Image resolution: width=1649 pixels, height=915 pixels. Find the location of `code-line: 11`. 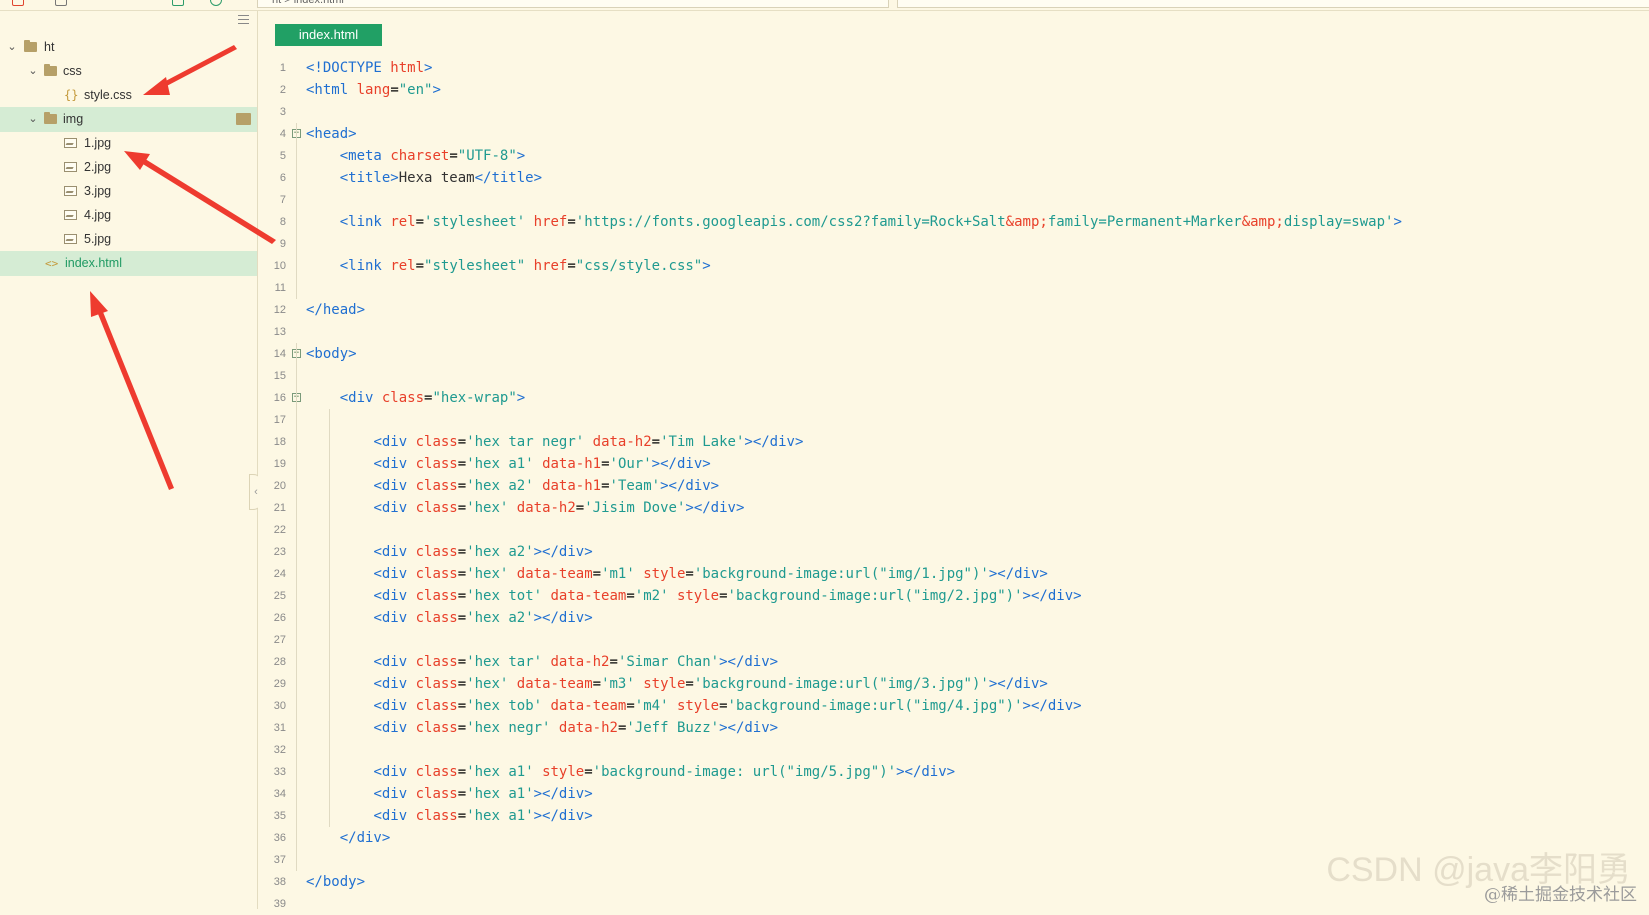

code-line: 11 is located at coordinates (953, 288).